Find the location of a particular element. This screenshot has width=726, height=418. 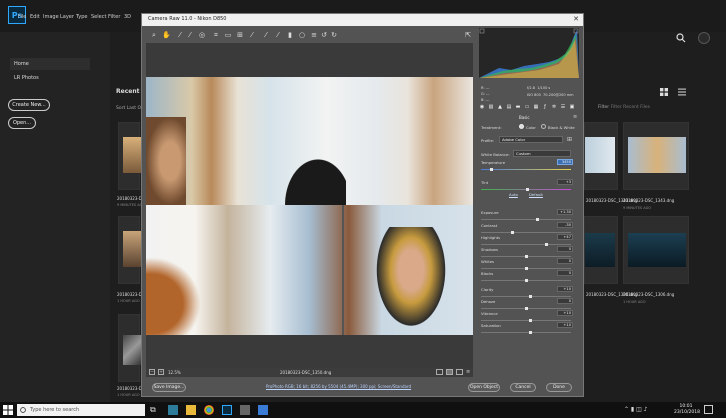

blacks-slider-handle is located at coordinates (526, 280).